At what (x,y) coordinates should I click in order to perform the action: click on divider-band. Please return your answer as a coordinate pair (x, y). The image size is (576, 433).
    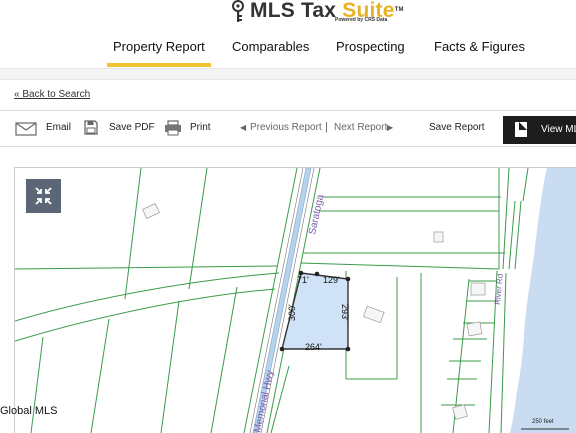
    Looking at the image, I should click on (288, 74).